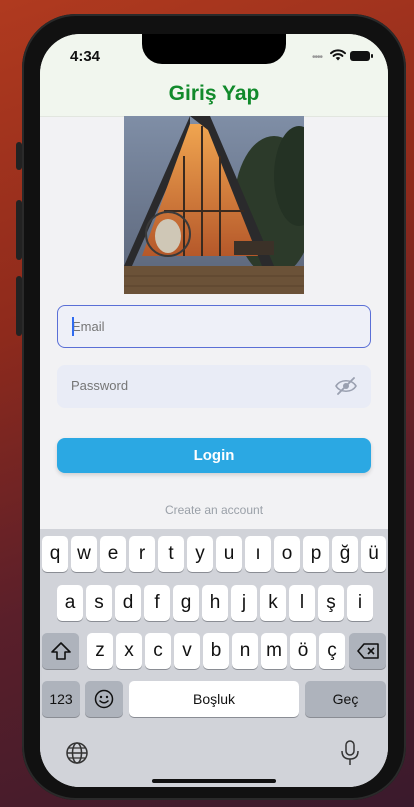 The image size is (414, 807). I want to click on backspace-key, so click(367, 651).